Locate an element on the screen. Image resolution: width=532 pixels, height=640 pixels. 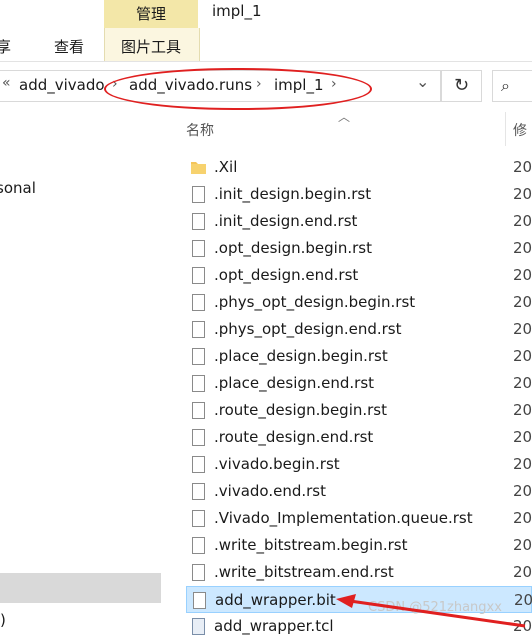
file-name: .Xil is located at coordinates (226, 167).